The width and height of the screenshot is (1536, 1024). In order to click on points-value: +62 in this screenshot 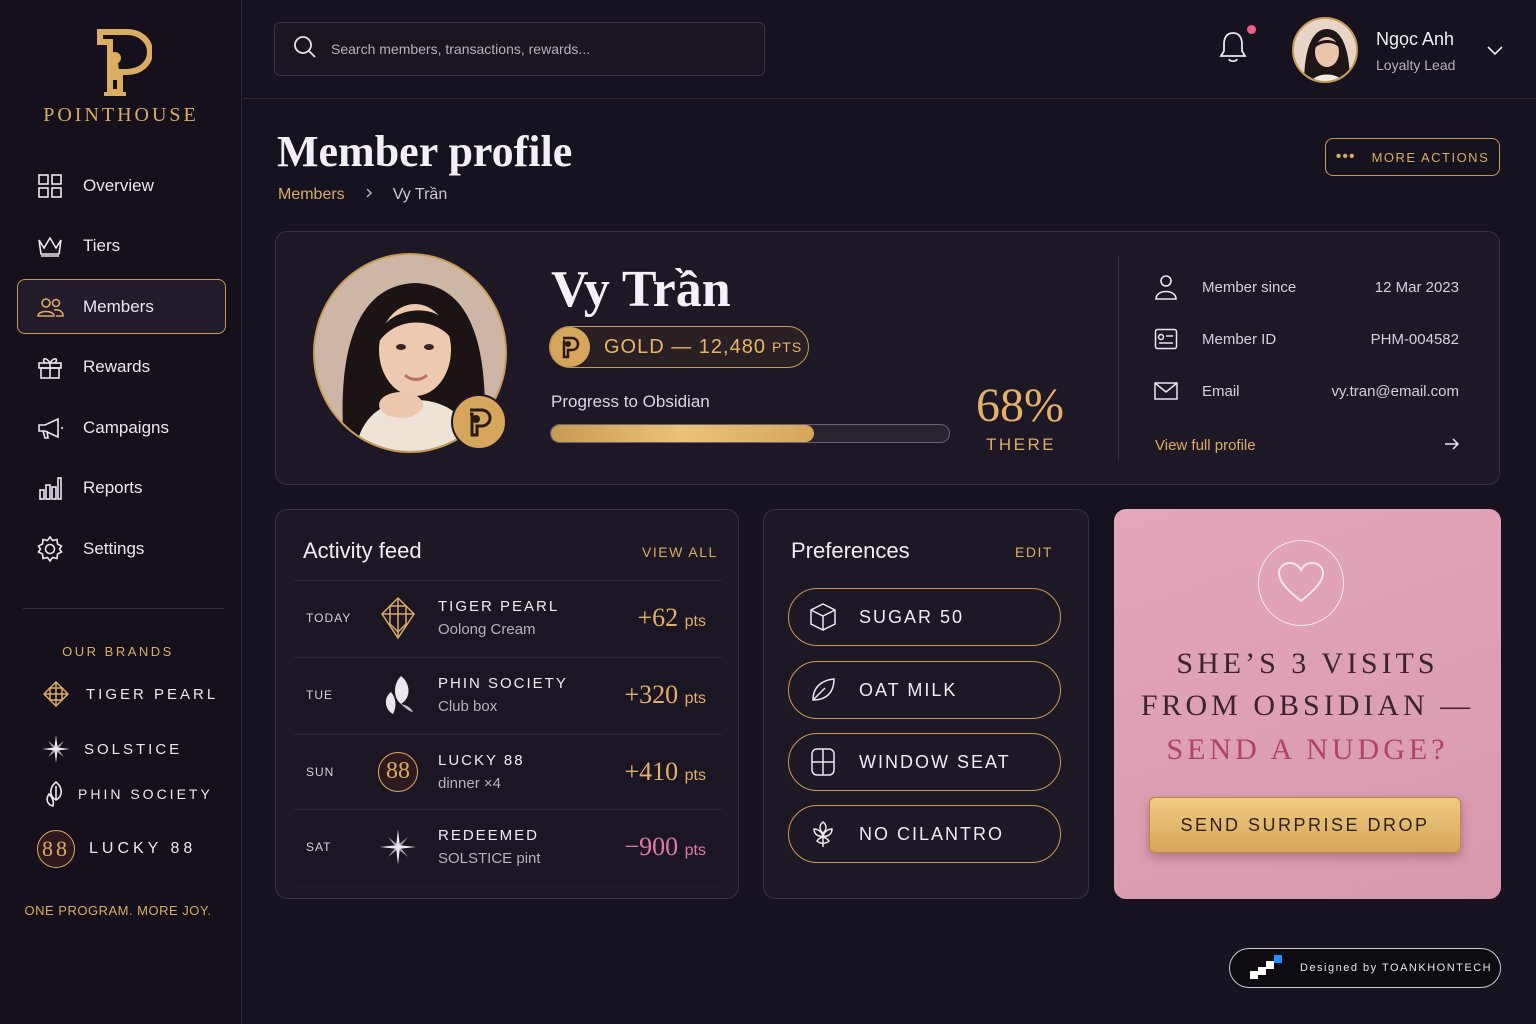, I will do `click(658, 617)`.